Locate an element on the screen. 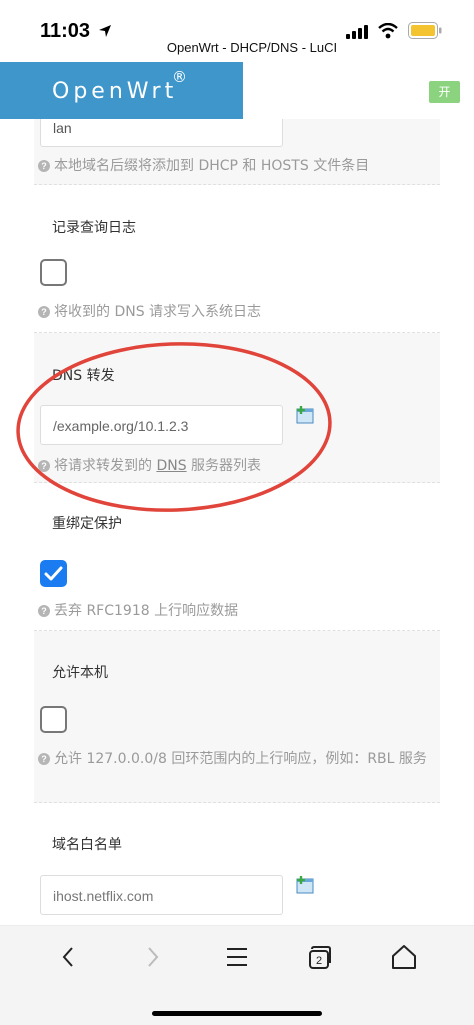 The height and width of the screenshot is (1025, 474). log-queries-row: 记录查询日志 ? 将收到的 DNS 请求写入系统日志 is located at coordinates (237, 259).